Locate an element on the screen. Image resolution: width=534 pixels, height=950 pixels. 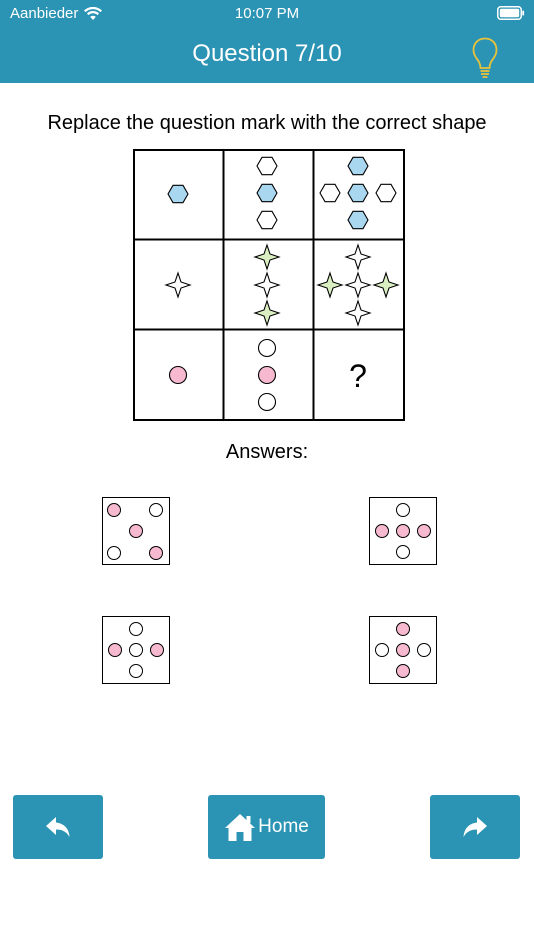
back-button is located at coordinates (58, 827).